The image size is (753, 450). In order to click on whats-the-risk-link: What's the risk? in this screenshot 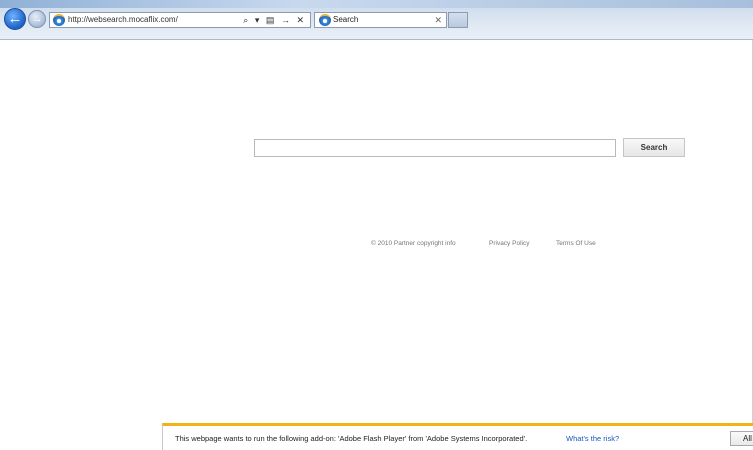, I will do `click(592, 439)`.